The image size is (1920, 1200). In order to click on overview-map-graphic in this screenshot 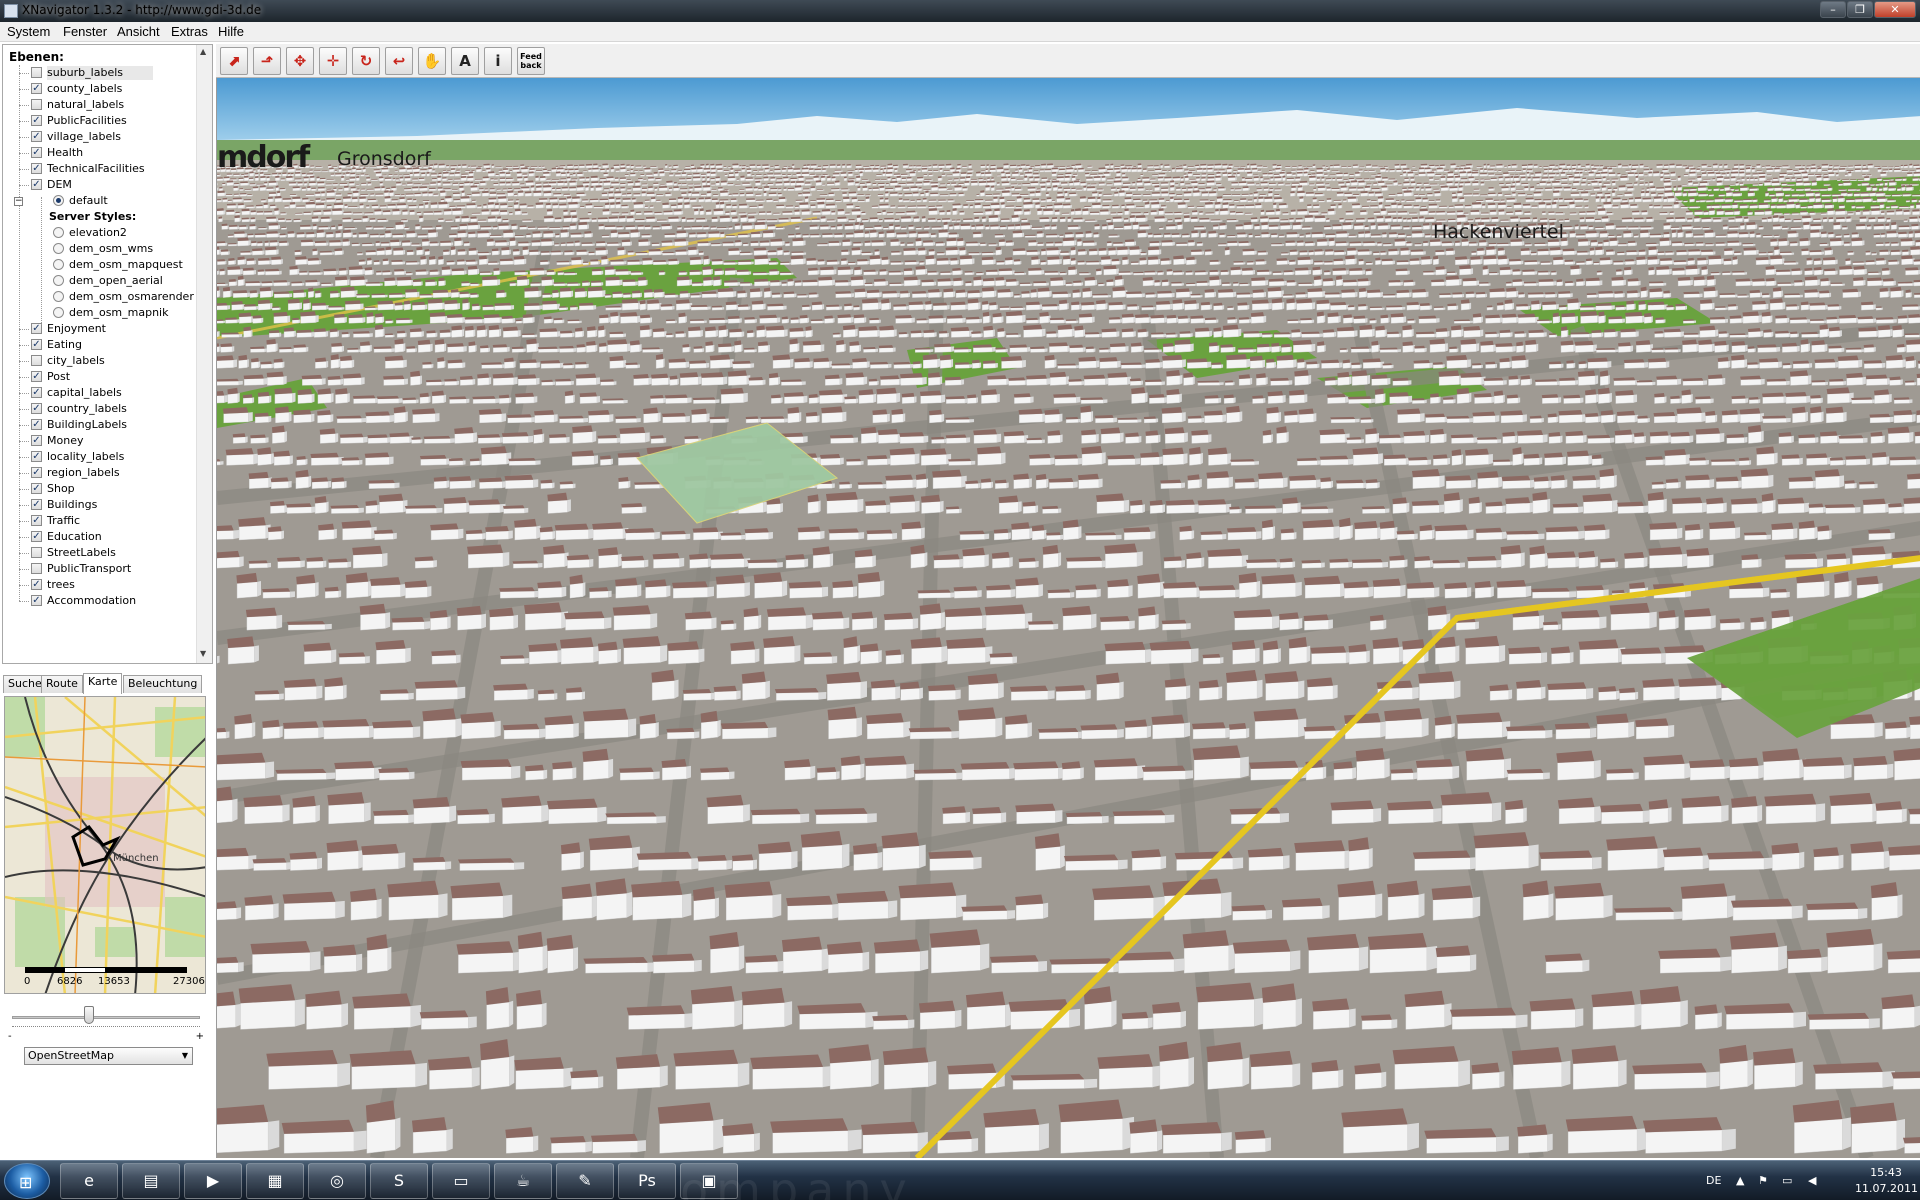, I will do `click(105, 845)`.